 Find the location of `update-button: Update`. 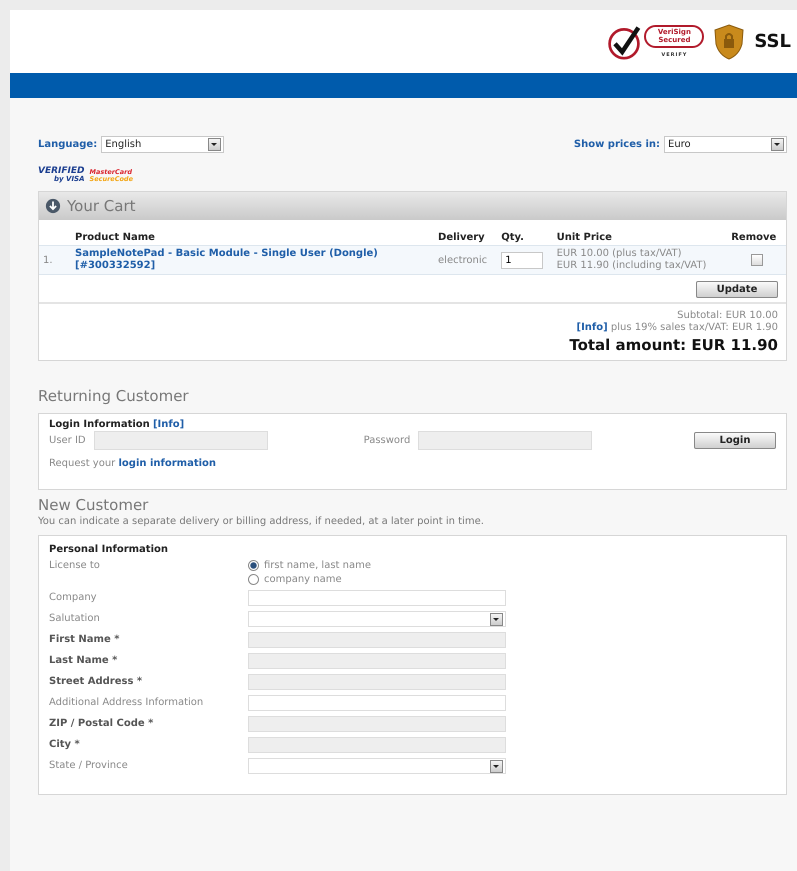

update-button: Update is located at coordinates (737, 289).